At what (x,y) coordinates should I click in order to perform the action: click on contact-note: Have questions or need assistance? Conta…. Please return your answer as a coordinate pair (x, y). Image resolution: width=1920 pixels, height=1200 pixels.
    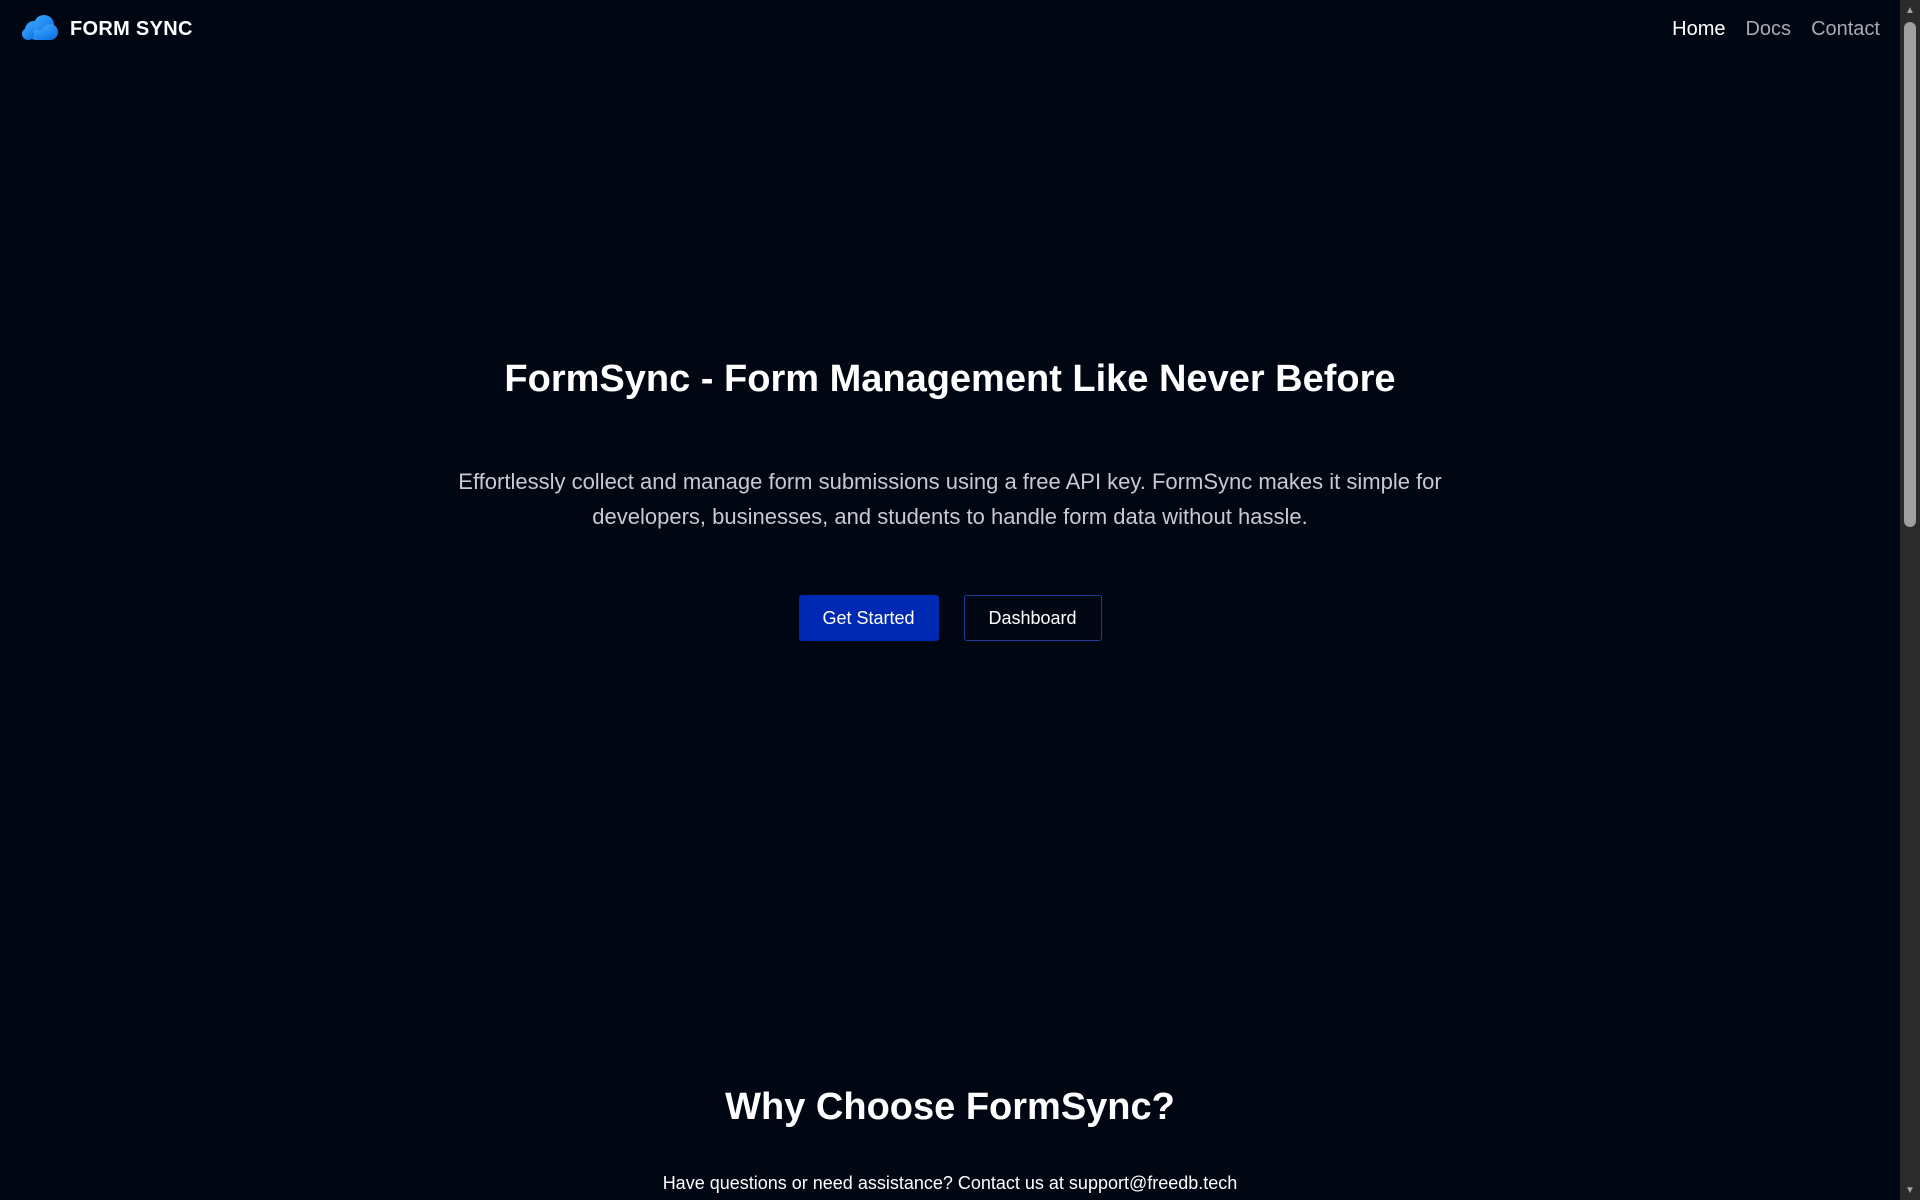
    Looking at the image, I should click on (950, 1183).